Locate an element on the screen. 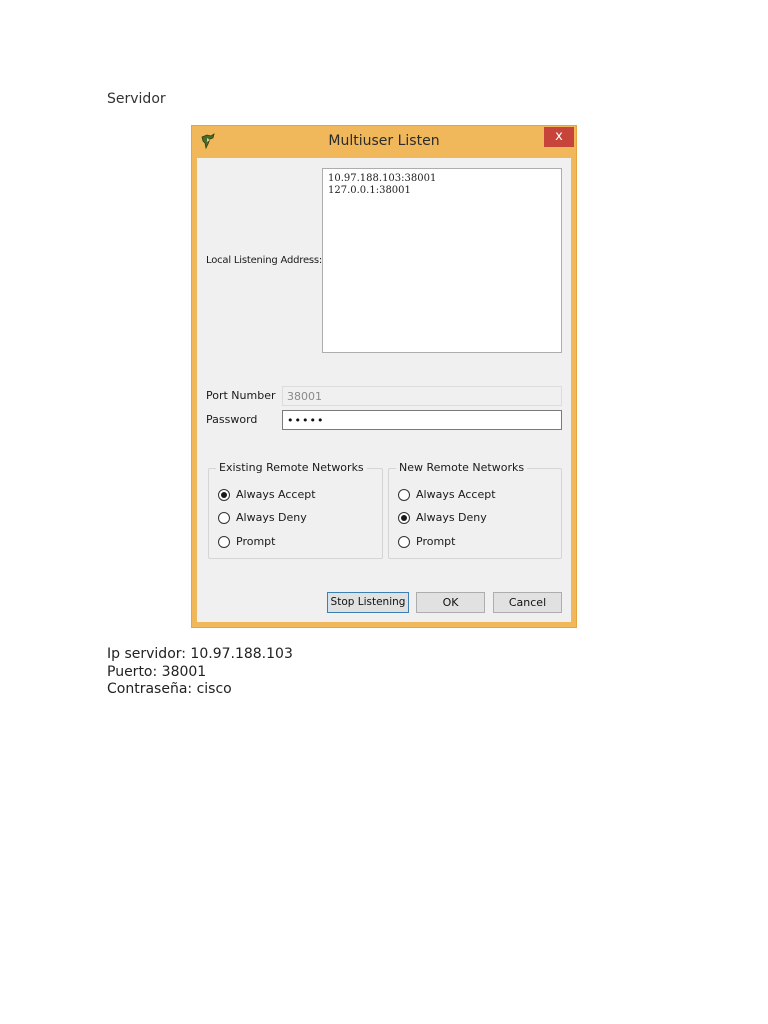 Image resolution: width=768 pixels, height=1024 pixels. address-list: 10.97.188.103:38001 127.0.0.1:38001 is located at coordinates (442, 260).